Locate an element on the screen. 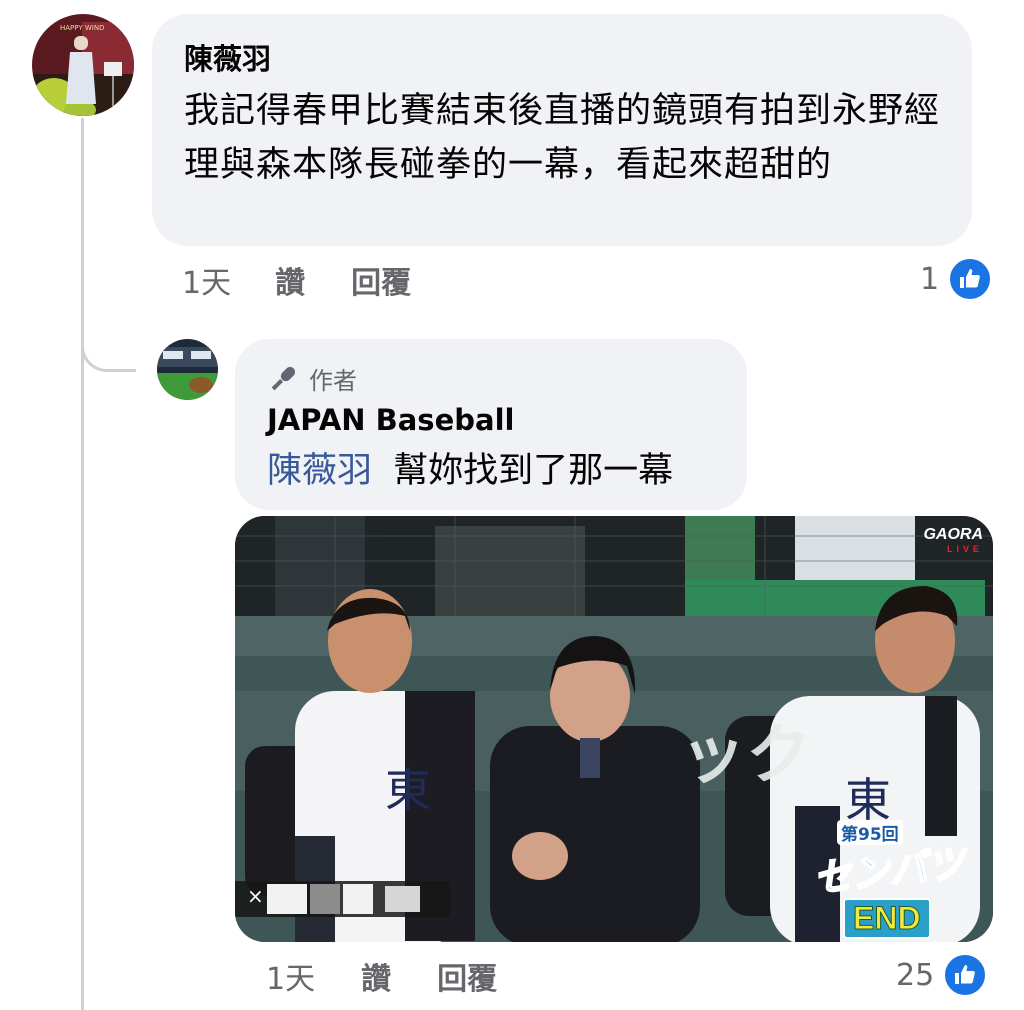 The height and width of the screenshot is (1010, 1024). reply-reaction-summary: 25 is located at coordinates (942, 975).